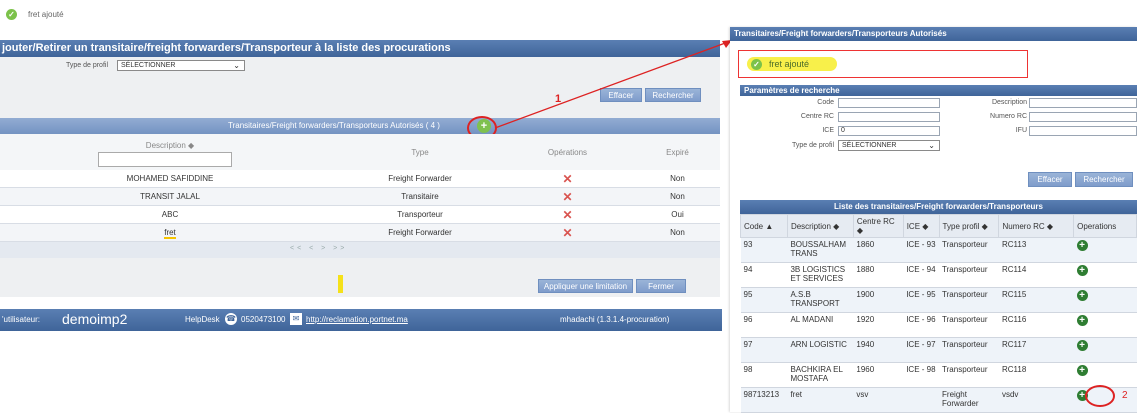 This screenshot has width=1137, height=413. Describe the element at coordinates (878, 275) in the screenshot. I see `cell-centre: 1880` at that location.